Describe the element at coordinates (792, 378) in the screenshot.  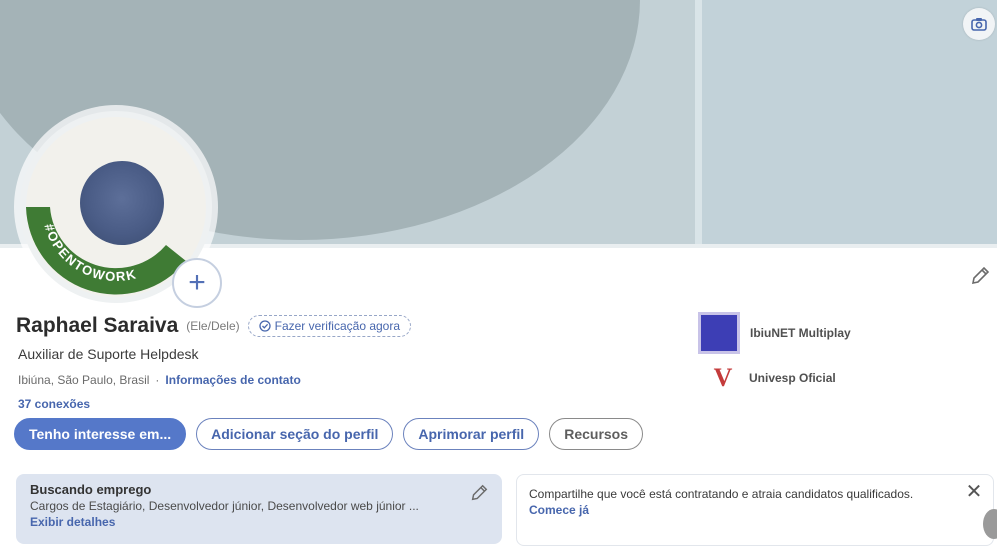
I see `school-name: Univesp Oficial` at that location.